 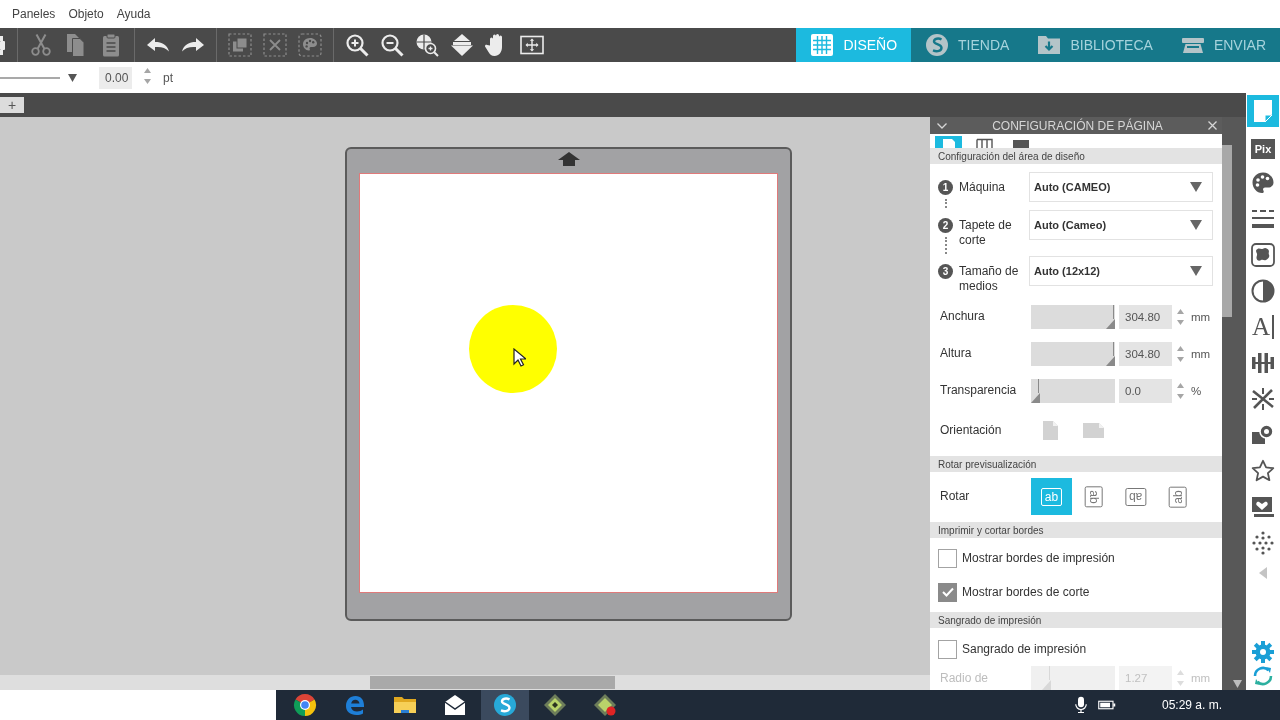 I want to click on asterisk-icon, so click(x=1263, y=399).